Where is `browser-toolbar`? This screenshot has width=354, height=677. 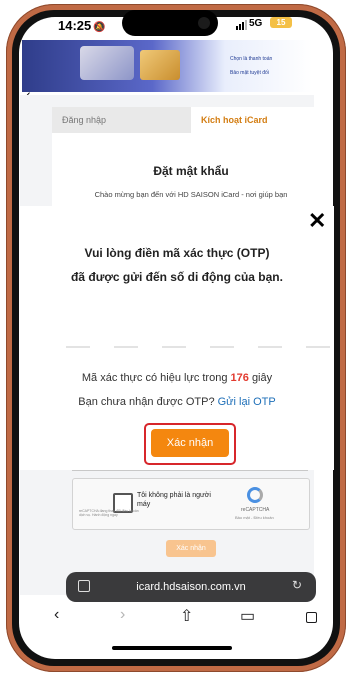
browser-toolbar is located at coordinates (177, 622).